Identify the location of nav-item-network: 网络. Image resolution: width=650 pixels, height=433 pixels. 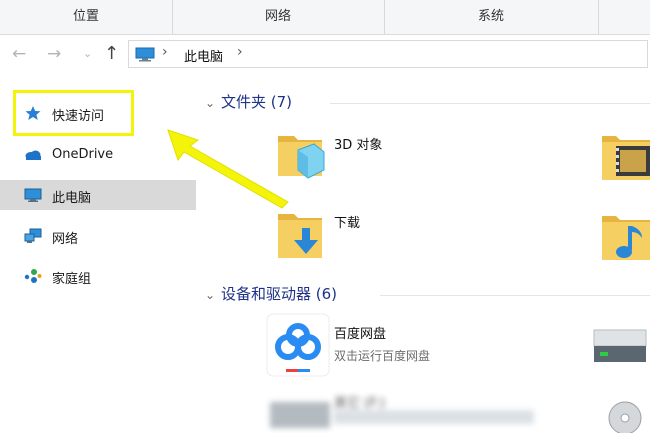
(98, 236).